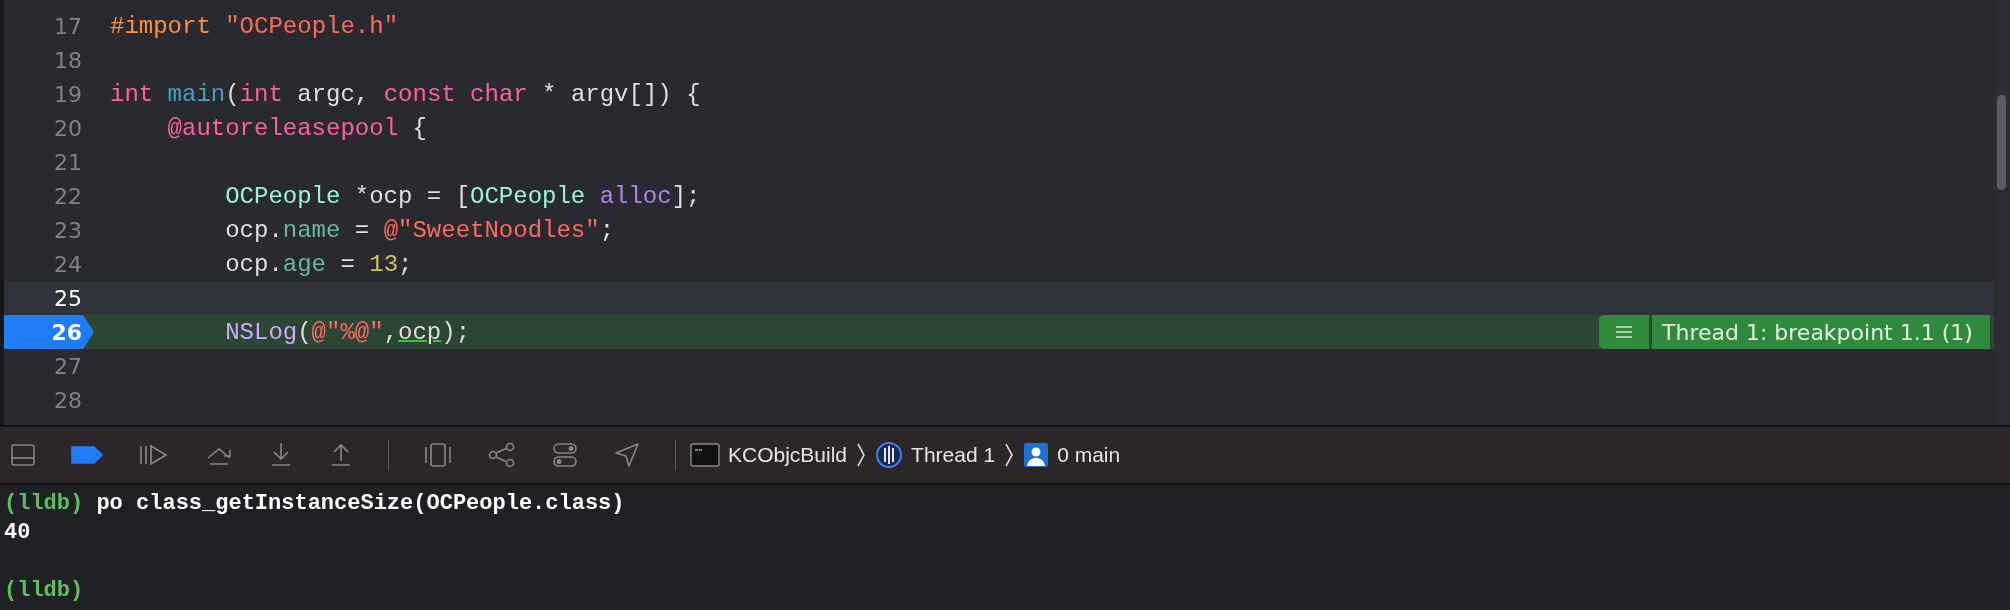  I want to click on breakpoint-marker: 26, so click(49, 332).